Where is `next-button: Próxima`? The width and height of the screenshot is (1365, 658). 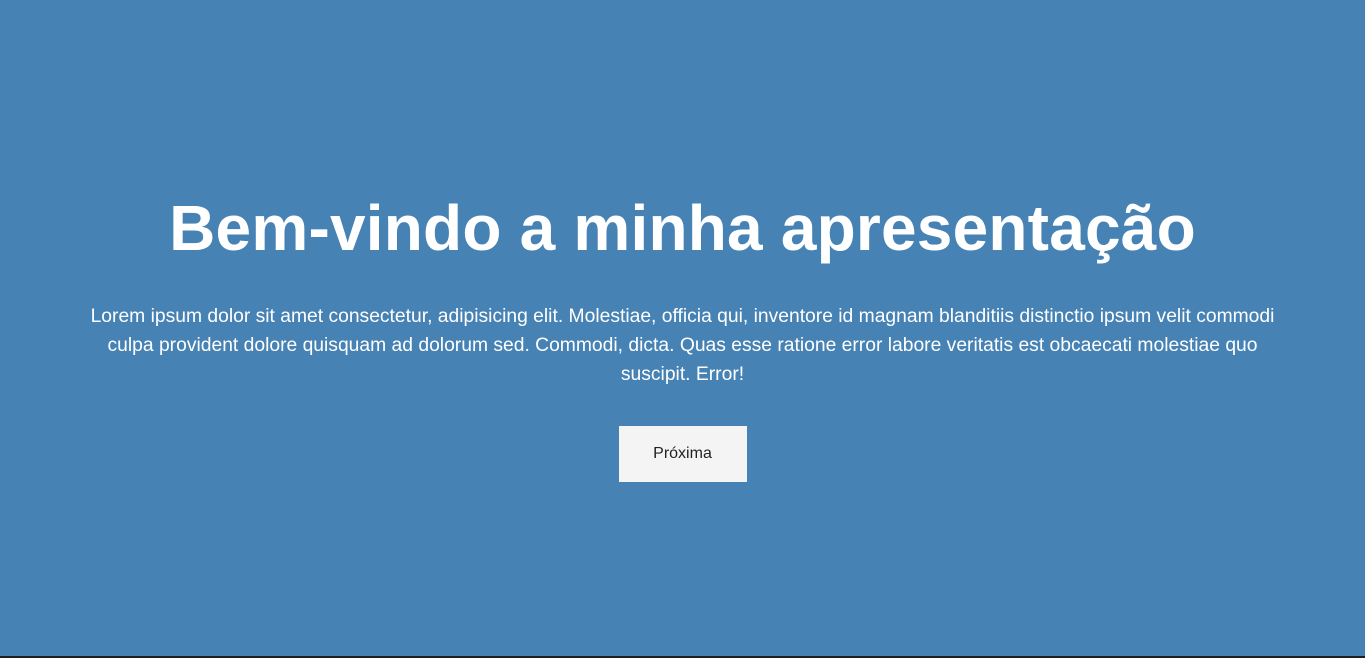 next-button: Próxima is located at coordinates (682, 454).